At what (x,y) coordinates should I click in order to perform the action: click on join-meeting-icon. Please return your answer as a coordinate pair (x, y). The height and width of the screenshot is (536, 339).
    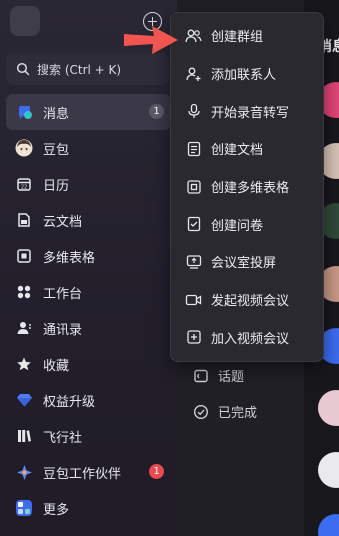
    Looking at the image, I should click on (193, 337).